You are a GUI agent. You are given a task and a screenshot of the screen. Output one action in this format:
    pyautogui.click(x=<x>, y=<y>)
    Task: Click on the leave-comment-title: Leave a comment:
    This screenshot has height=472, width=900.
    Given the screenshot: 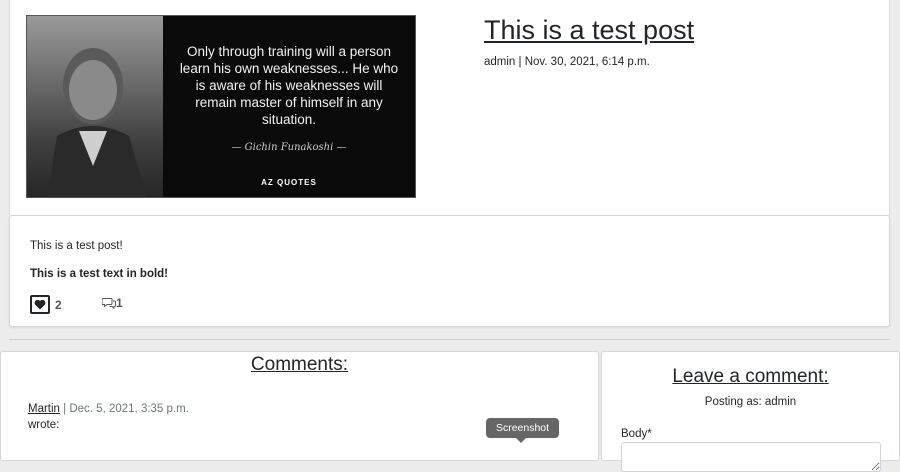 What is the action you would take?
    pyautogui.click(x=750, y=376)
    